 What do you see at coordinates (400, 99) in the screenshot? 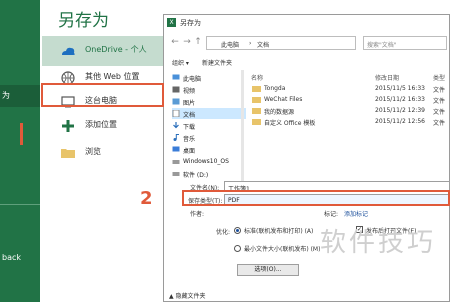
I see `file-date: 2015/11/2 16:33` at bounding box center [400, 99].